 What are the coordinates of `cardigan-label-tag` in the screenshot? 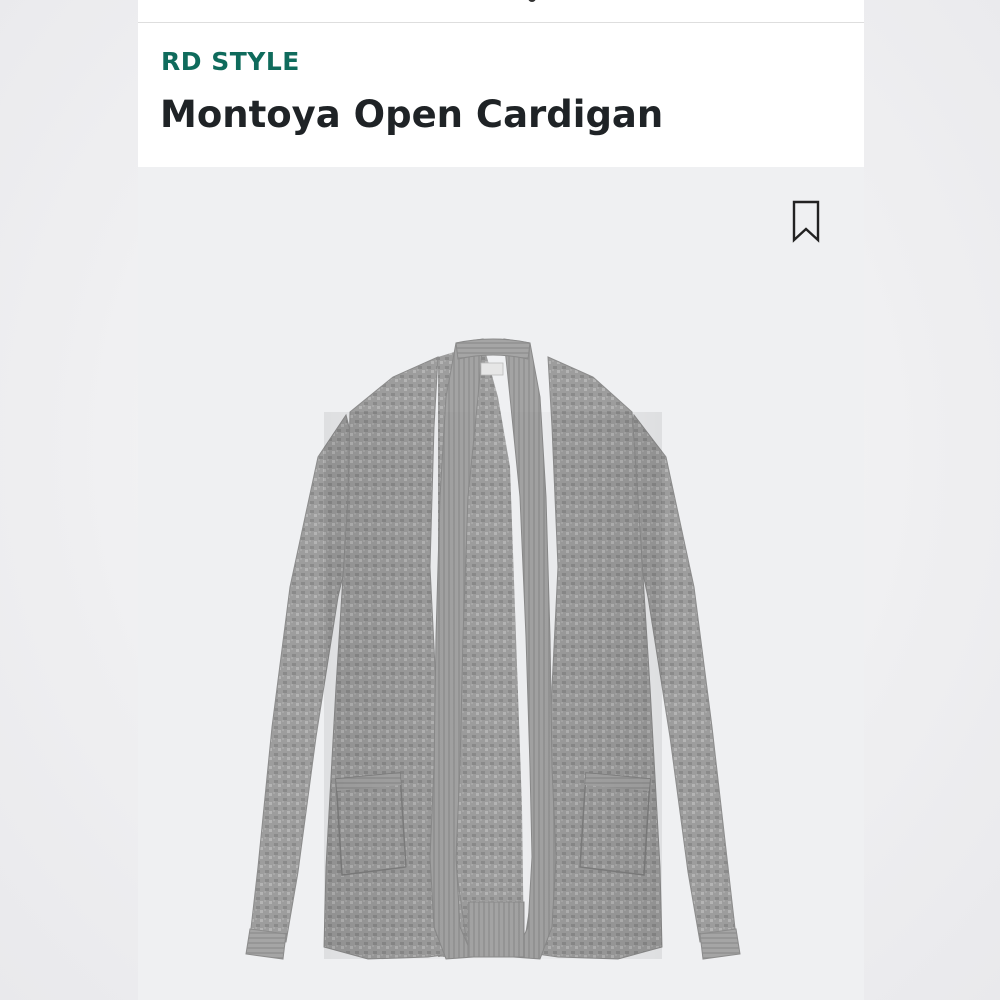 It's located at (492, 369).